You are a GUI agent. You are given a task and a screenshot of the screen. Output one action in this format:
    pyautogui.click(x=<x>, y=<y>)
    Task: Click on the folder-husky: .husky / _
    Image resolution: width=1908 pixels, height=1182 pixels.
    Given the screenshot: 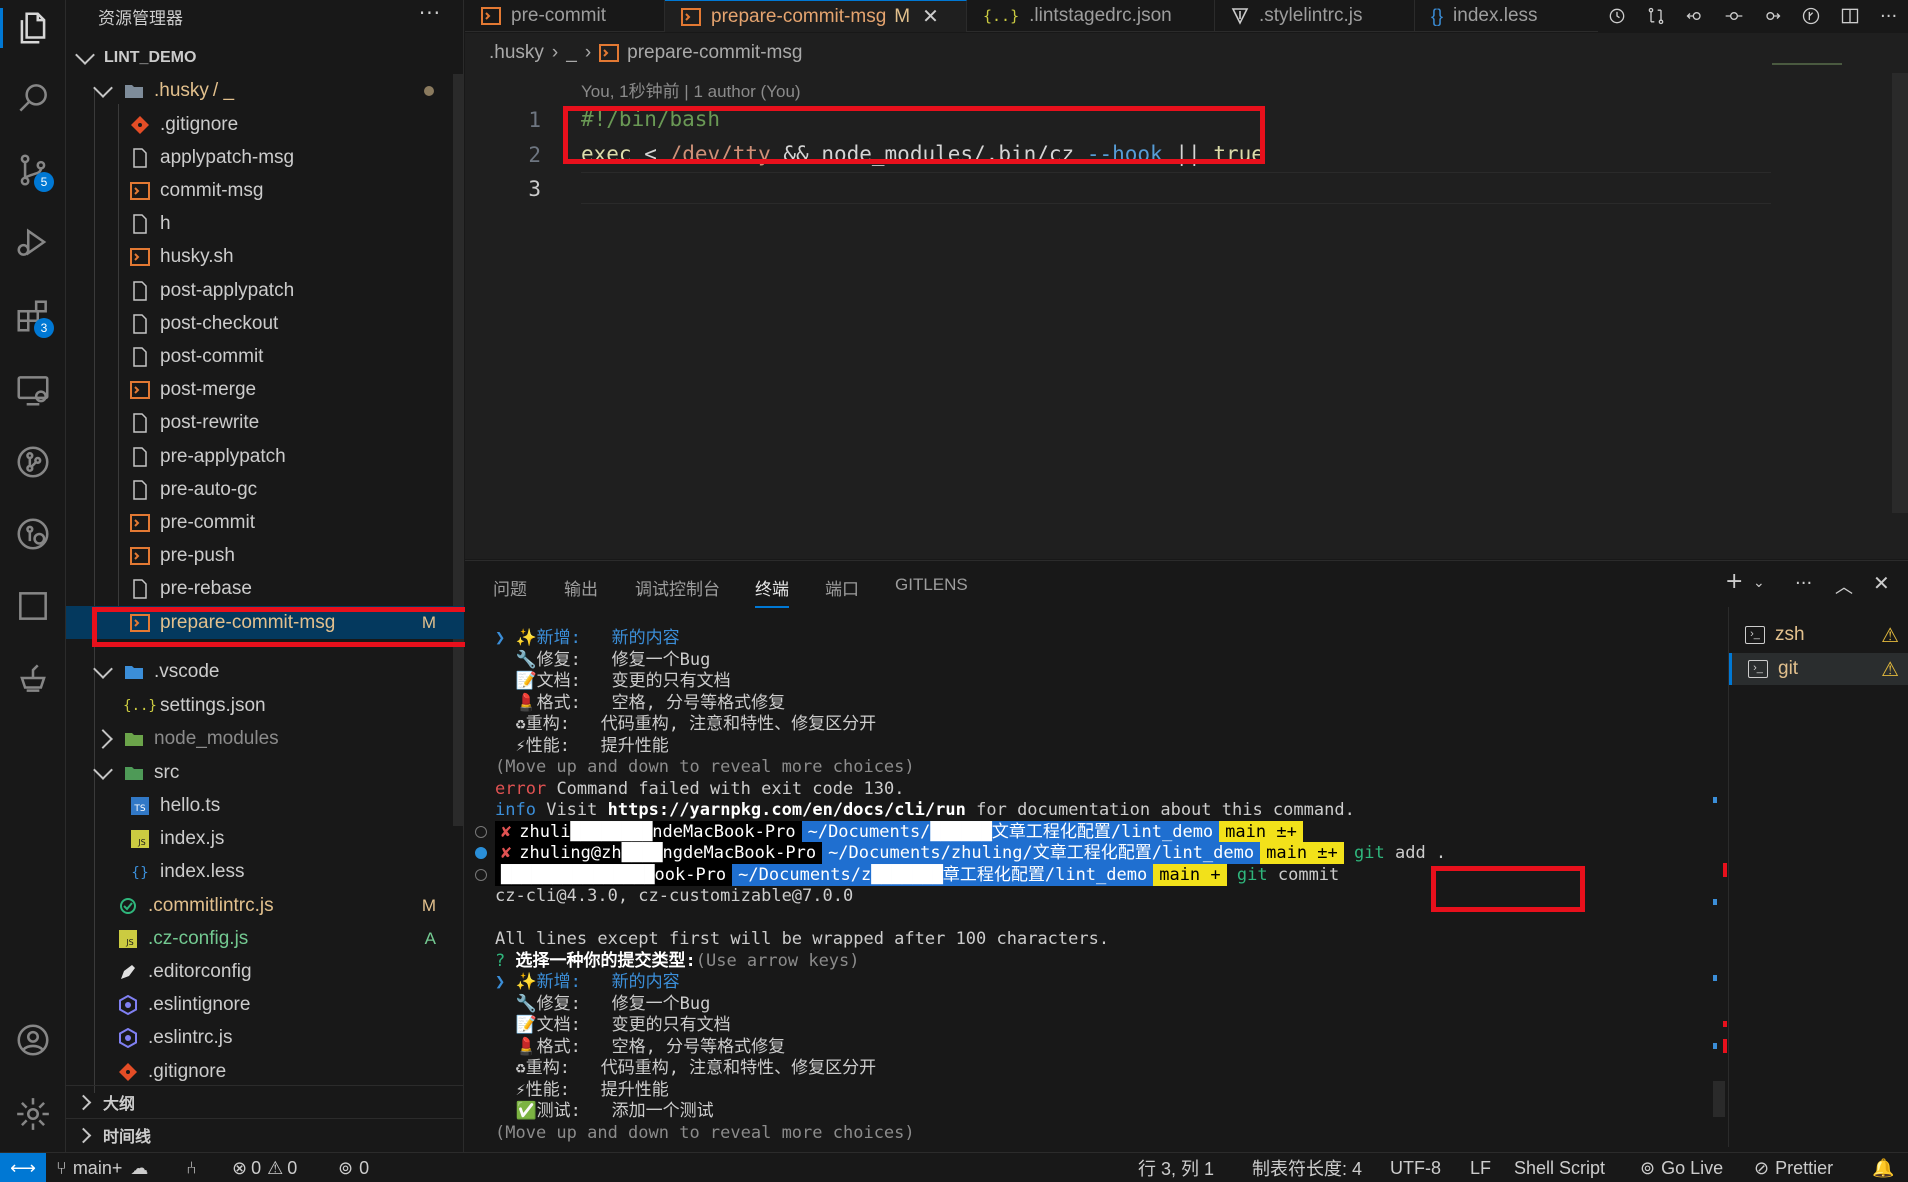 What is the action you would take?
    pyautogui.click(x=265, y=90)
    